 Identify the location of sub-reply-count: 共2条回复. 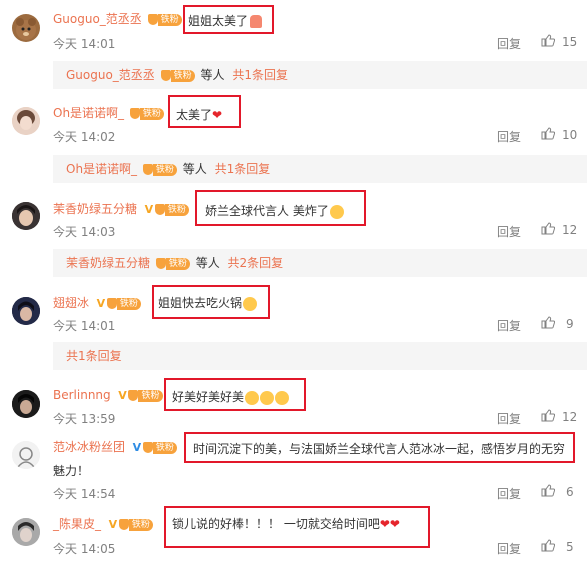
(256, 263).